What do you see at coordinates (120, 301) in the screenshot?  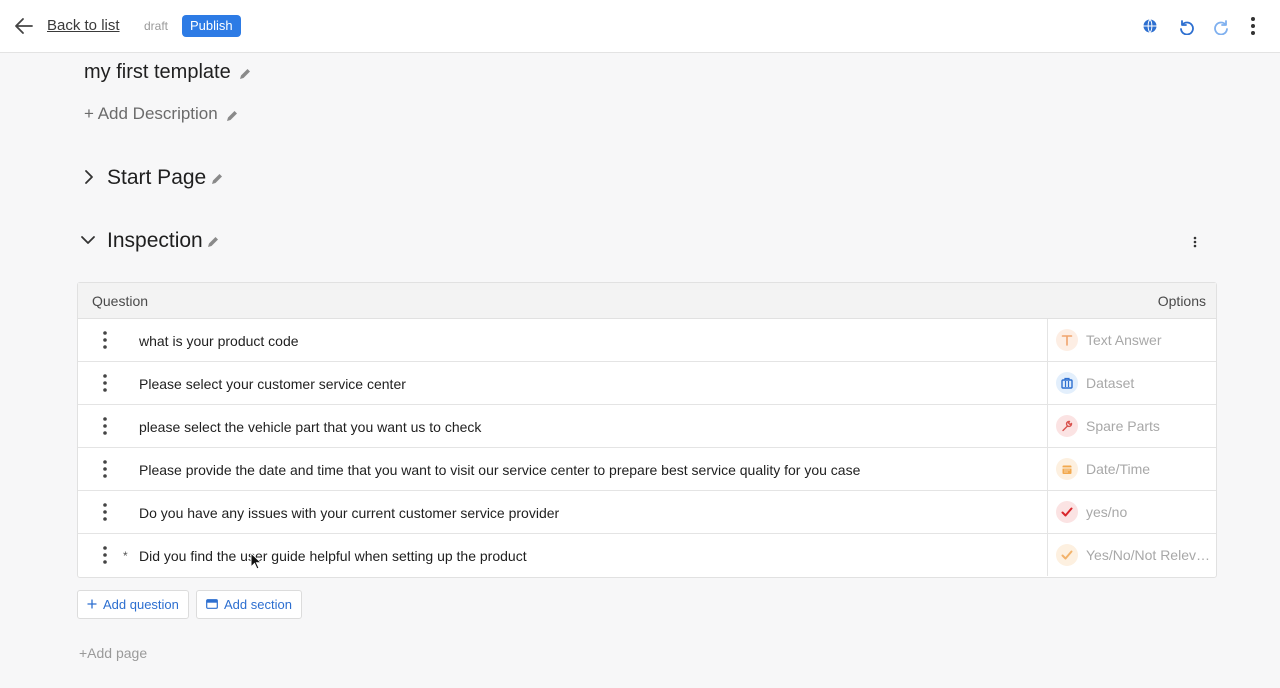 I see `column-question-header: Question` at bounding box center [120, 301].